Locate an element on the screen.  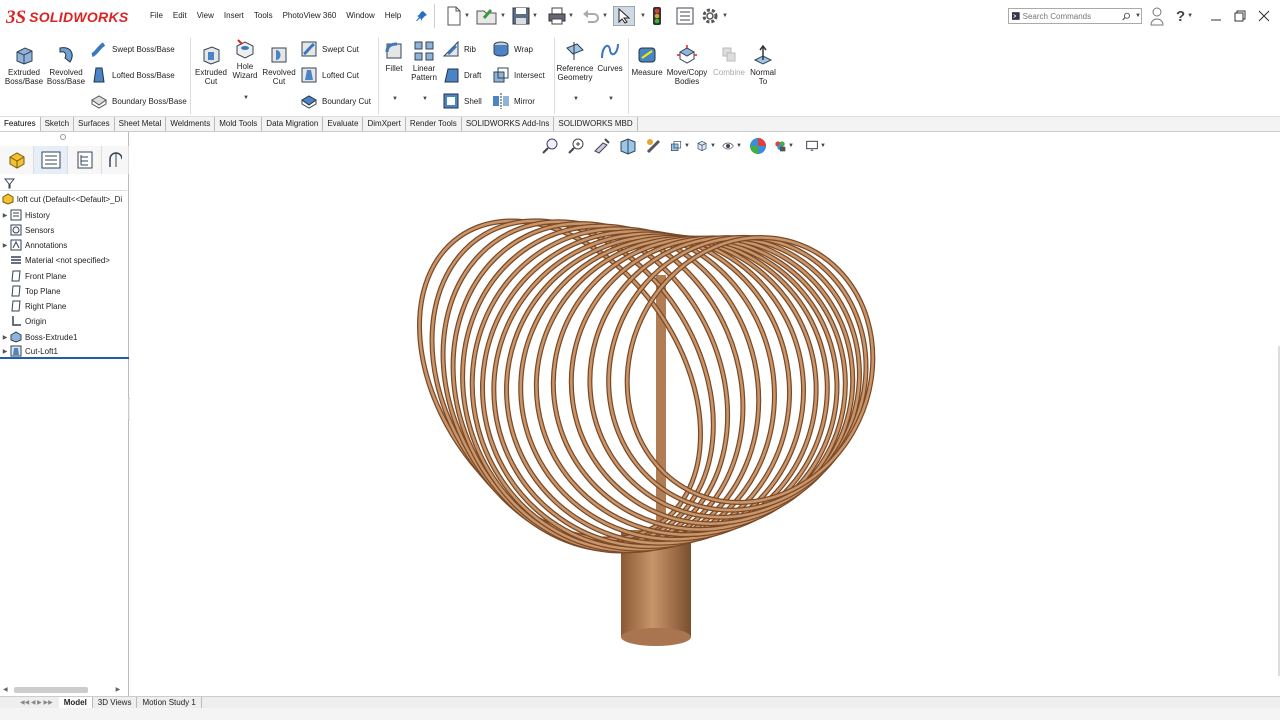
tree-item-front-plane: Front Plane is located at coordinates (64, 276).